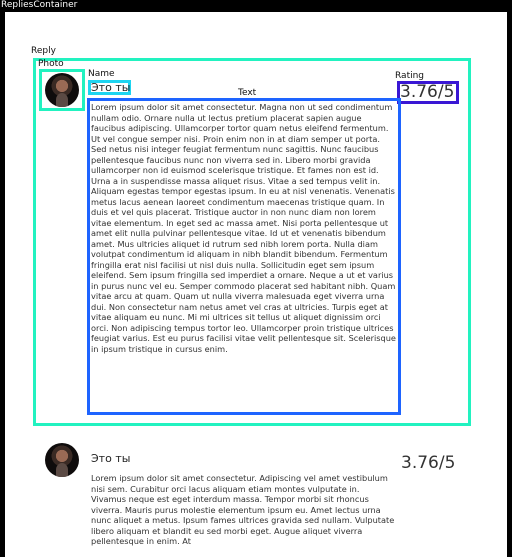  I want to click on reply-1-avatar, so click(62, 90).